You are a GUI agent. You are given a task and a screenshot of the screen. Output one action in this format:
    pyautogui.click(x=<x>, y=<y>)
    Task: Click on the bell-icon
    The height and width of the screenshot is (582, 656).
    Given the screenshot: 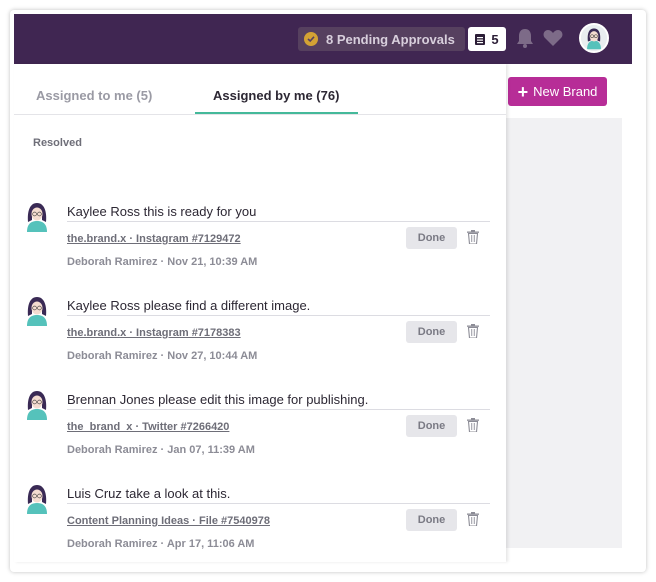 What is the action you would take?
    pyautogui.click(x=525, y=38)
    